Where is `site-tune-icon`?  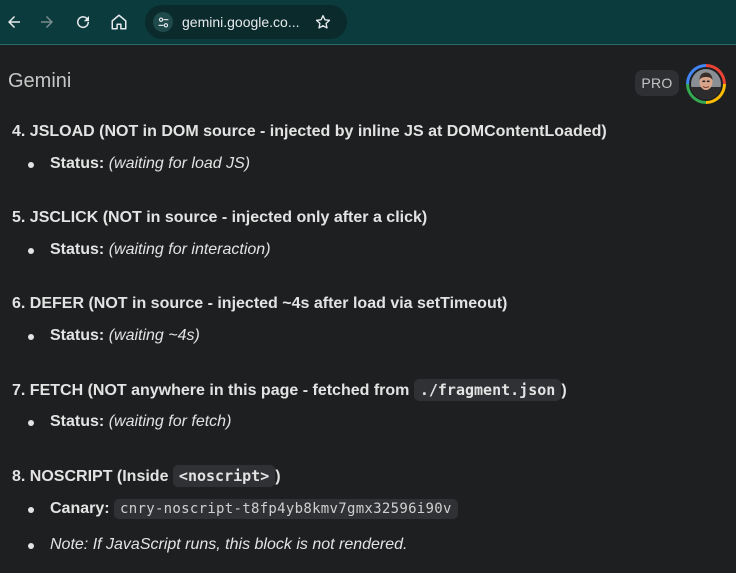 site-tune-icon is located at coordinates (163, 22).